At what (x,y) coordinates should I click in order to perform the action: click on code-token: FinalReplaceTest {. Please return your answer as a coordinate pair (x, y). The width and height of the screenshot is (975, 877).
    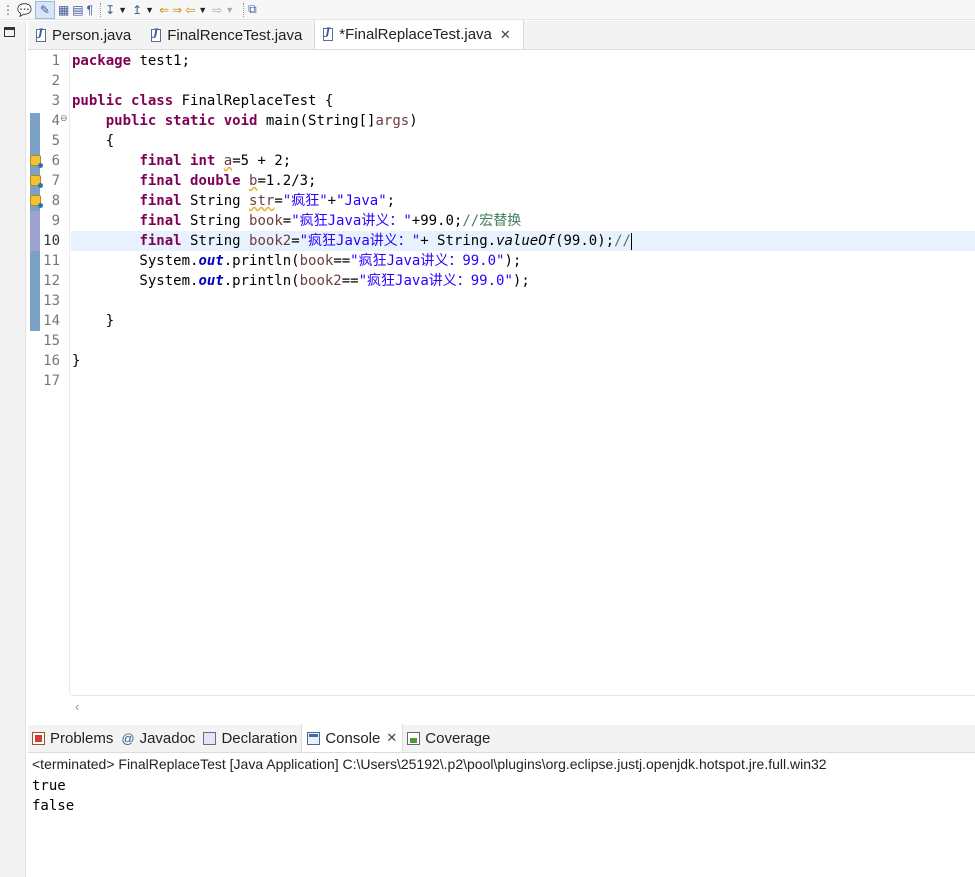
    Looking at the image, I should click on (253, 101).